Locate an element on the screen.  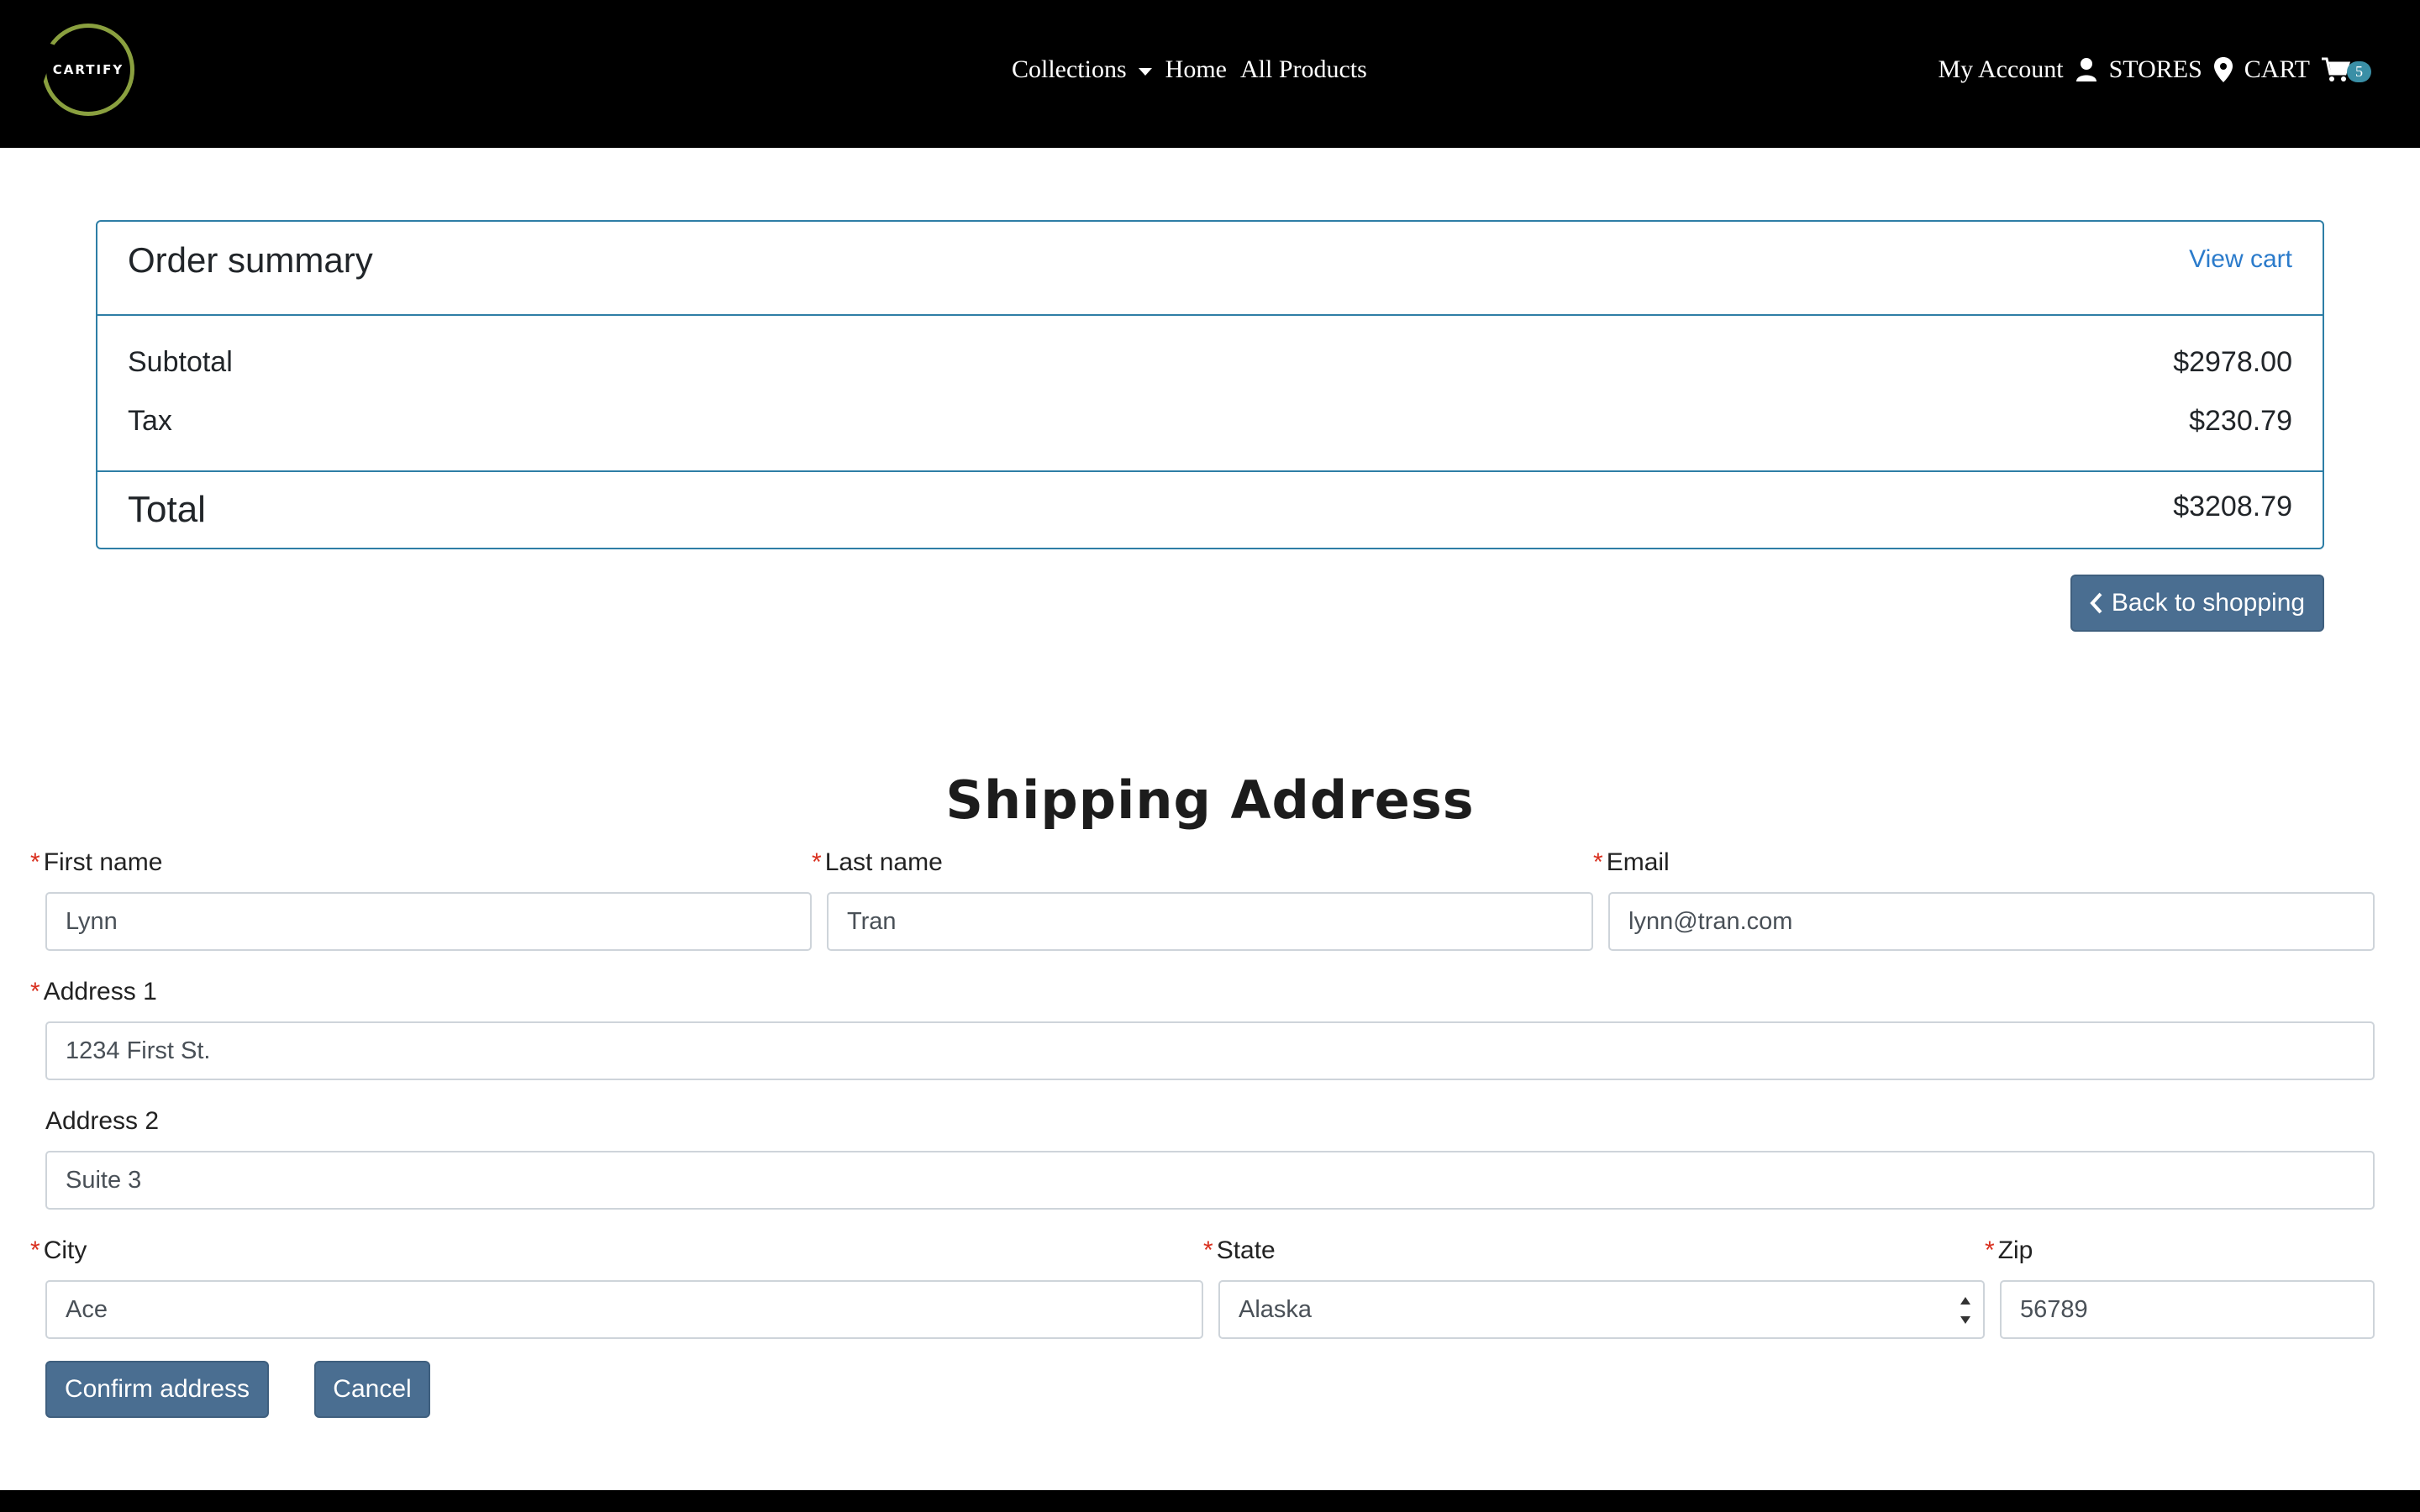
select-arrows-icon is located at coordinates (1966, 1310).